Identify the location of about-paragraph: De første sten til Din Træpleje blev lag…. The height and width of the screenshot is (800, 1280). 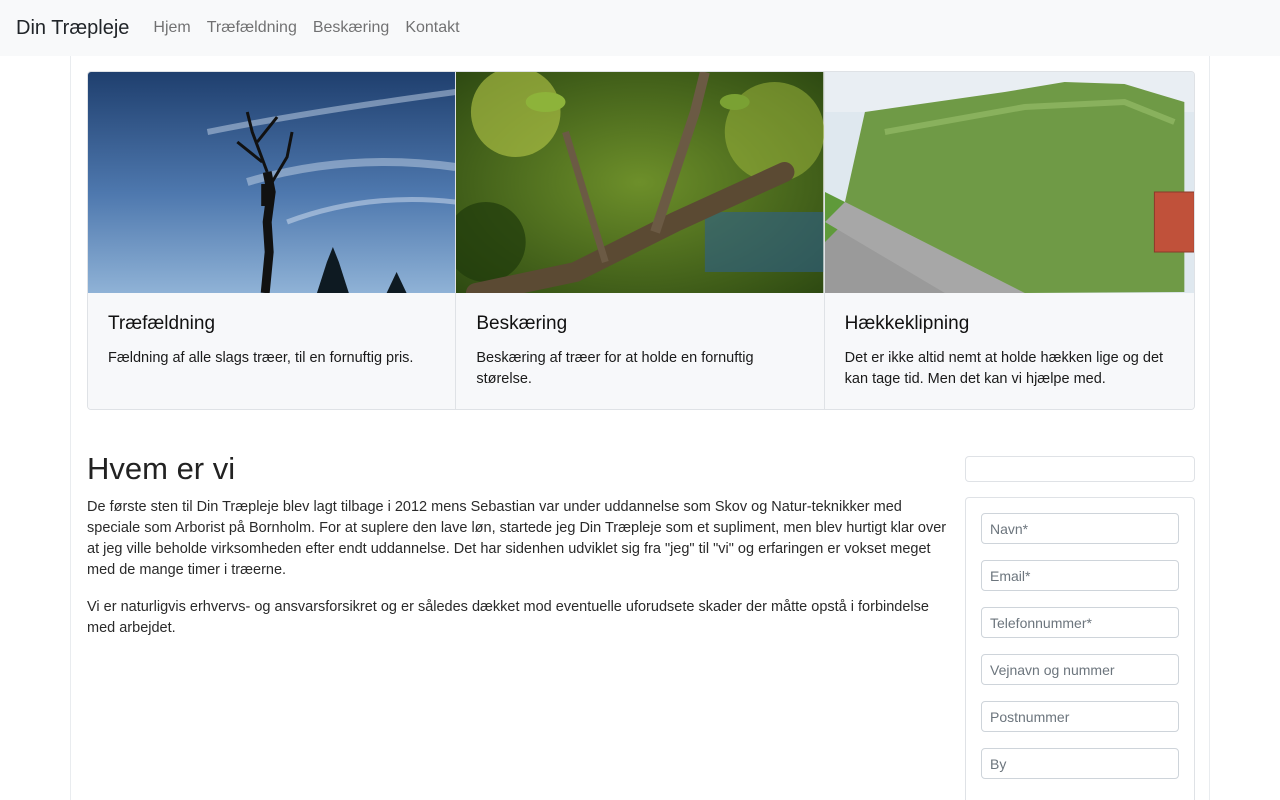
(517, 538).